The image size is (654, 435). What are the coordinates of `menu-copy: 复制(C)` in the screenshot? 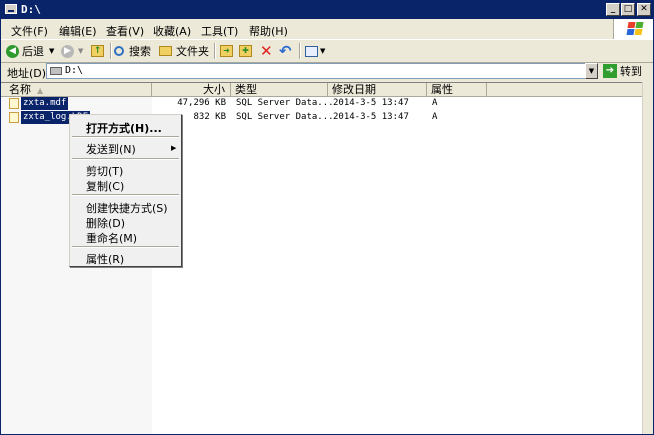 It's located at (105, 186).